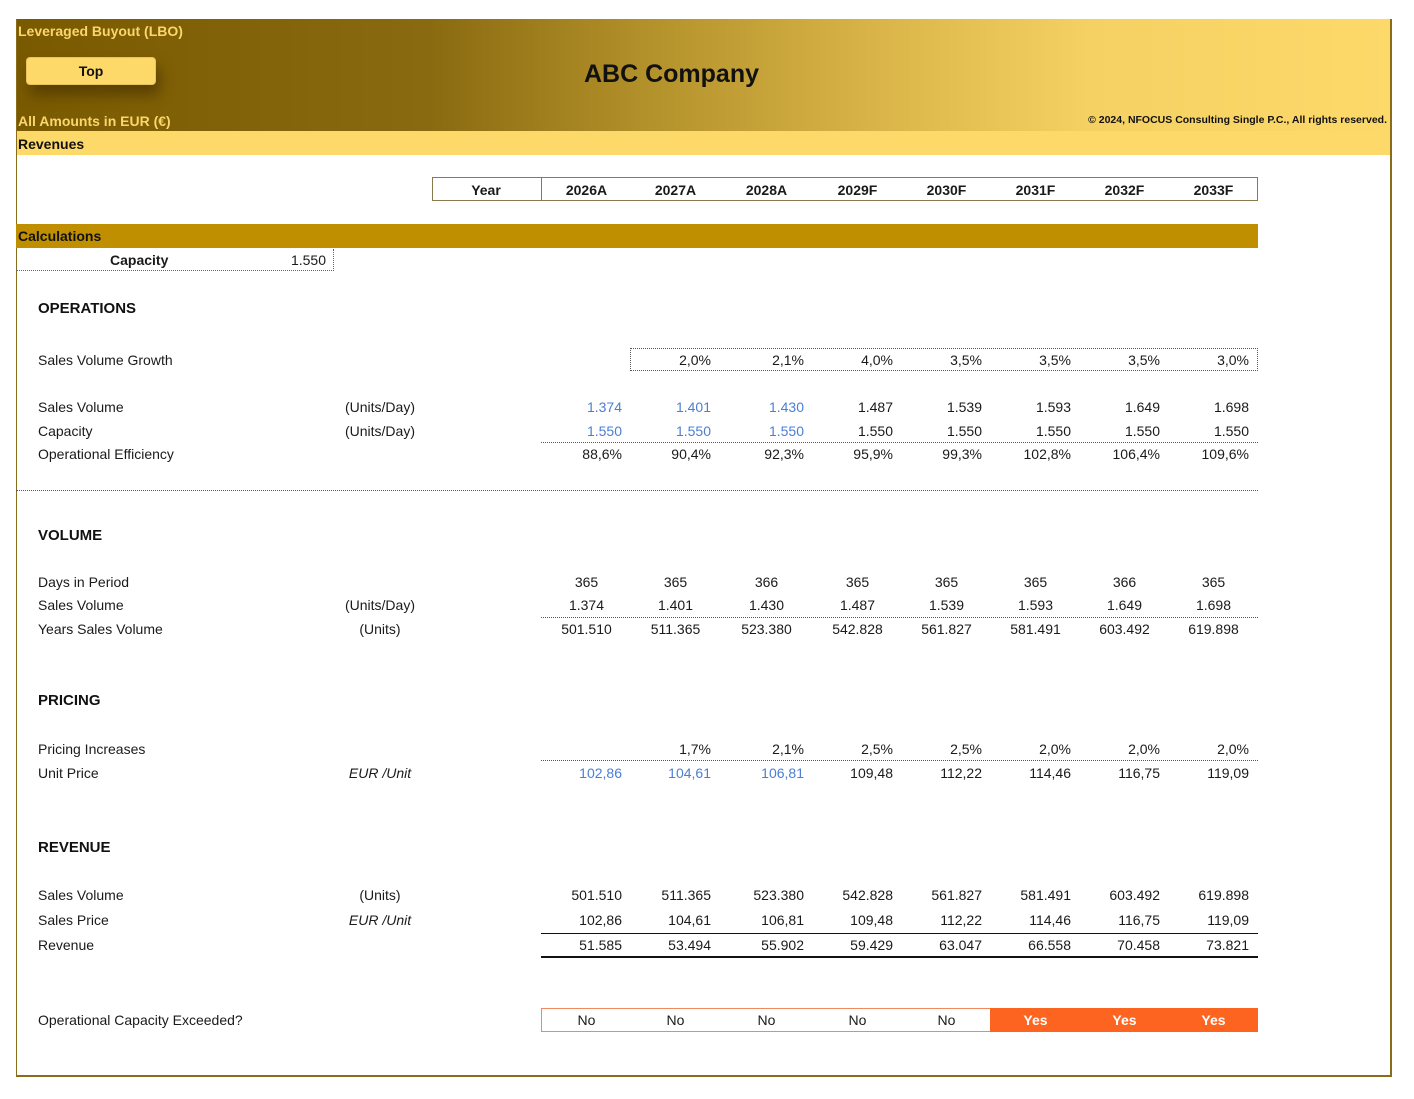 This screenshot has width=1414, height=1099. I want to click on capacity-value: 1.550, so click(288, 260).